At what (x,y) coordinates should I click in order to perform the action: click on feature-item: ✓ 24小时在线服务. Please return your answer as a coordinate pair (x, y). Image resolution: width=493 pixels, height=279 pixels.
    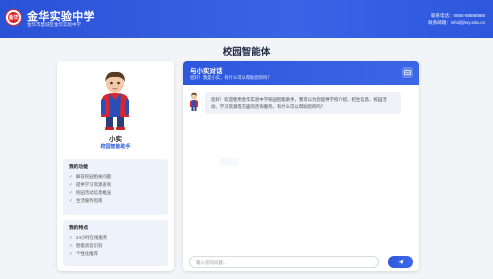
    Looking at the image, I should click on (88, 237).